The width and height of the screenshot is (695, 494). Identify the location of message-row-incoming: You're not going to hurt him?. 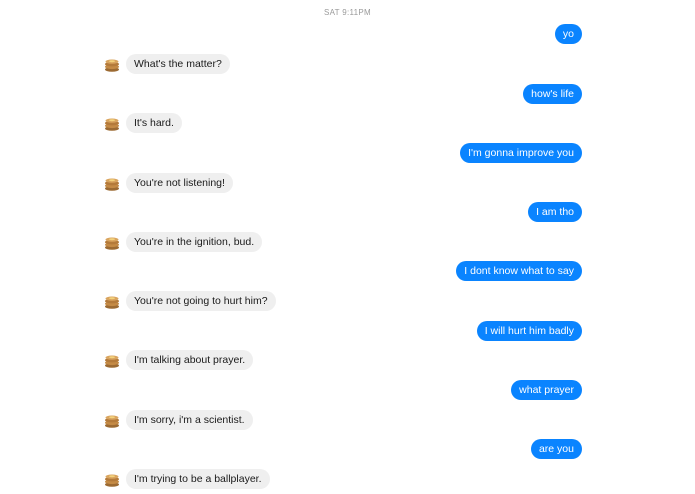
(347, 302).